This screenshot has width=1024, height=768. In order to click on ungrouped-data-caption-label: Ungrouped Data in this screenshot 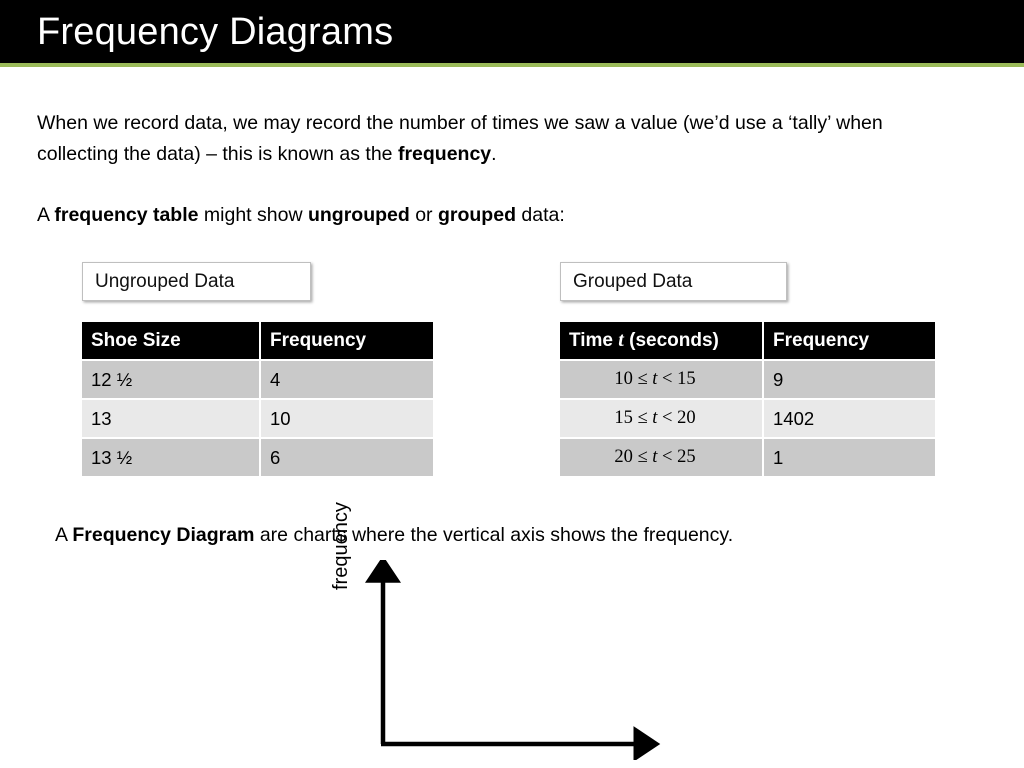, I will do `click(165, 281)`.